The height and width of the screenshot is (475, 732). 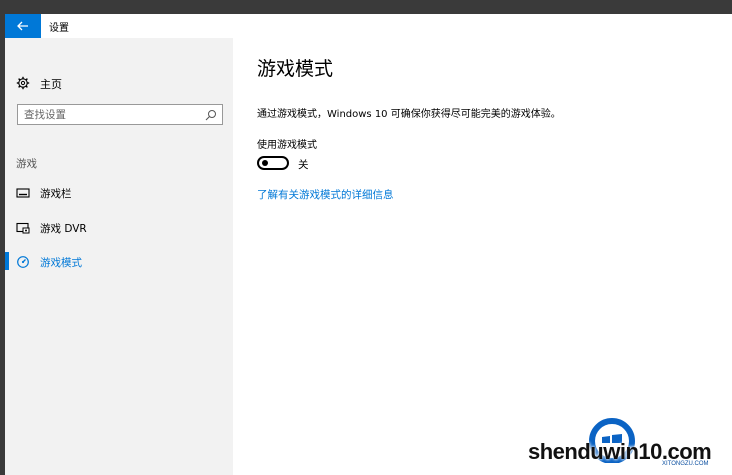 I want to click on sidebar-item-label: 游戏 DVR, so click(x=63, y=229).